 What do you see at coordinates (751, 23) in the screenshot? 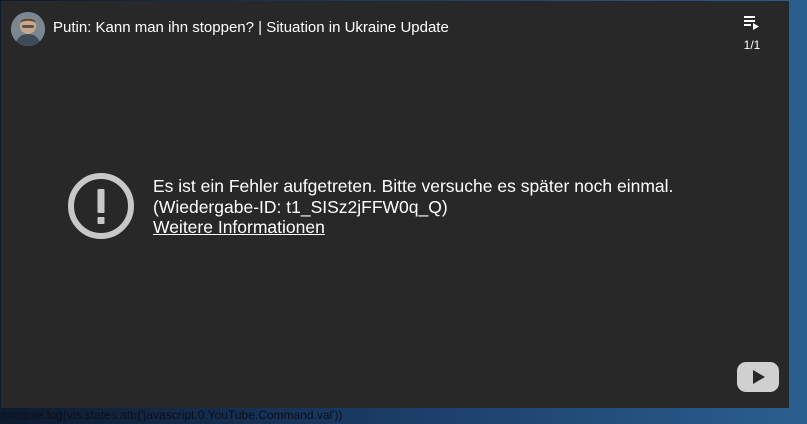
I see `playlist-icon` at bounding box center [751, 23].